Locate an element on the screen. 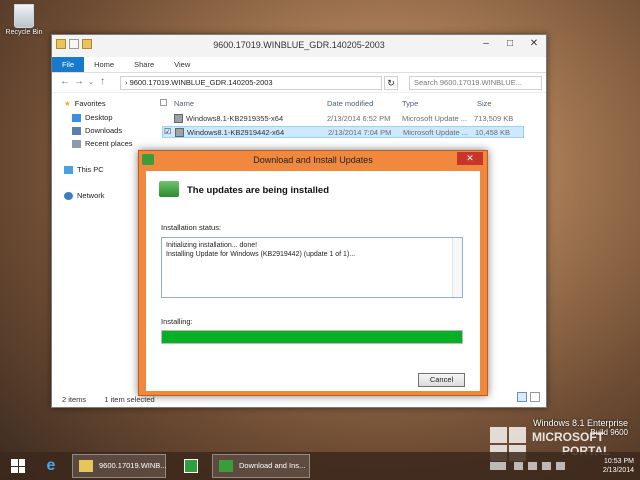  dialog-header: The updates are being installed is located at coordinates (313, 191).